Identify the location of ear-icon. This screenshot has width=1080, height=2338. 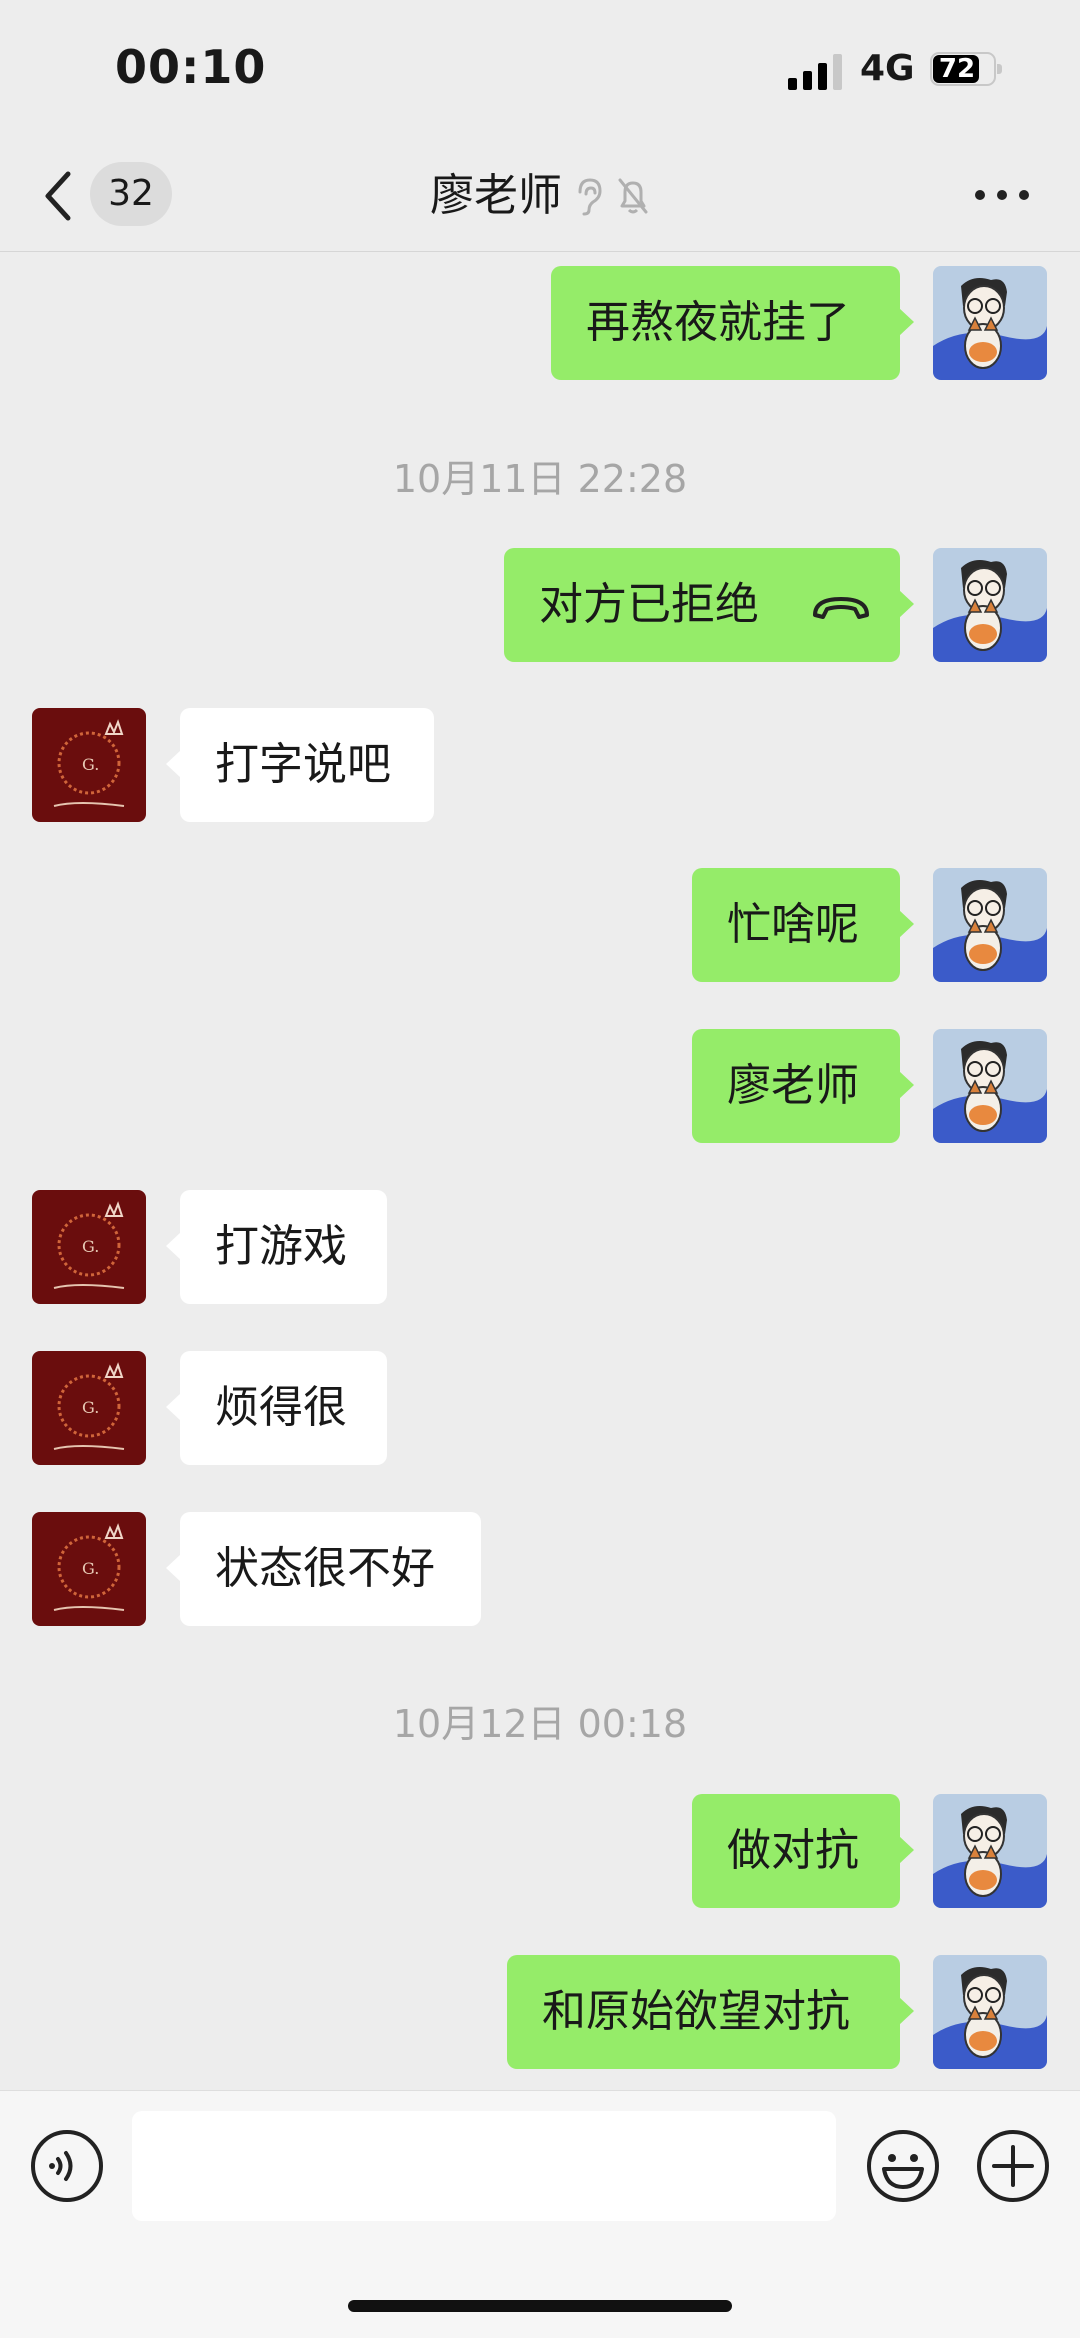
(590, 197).